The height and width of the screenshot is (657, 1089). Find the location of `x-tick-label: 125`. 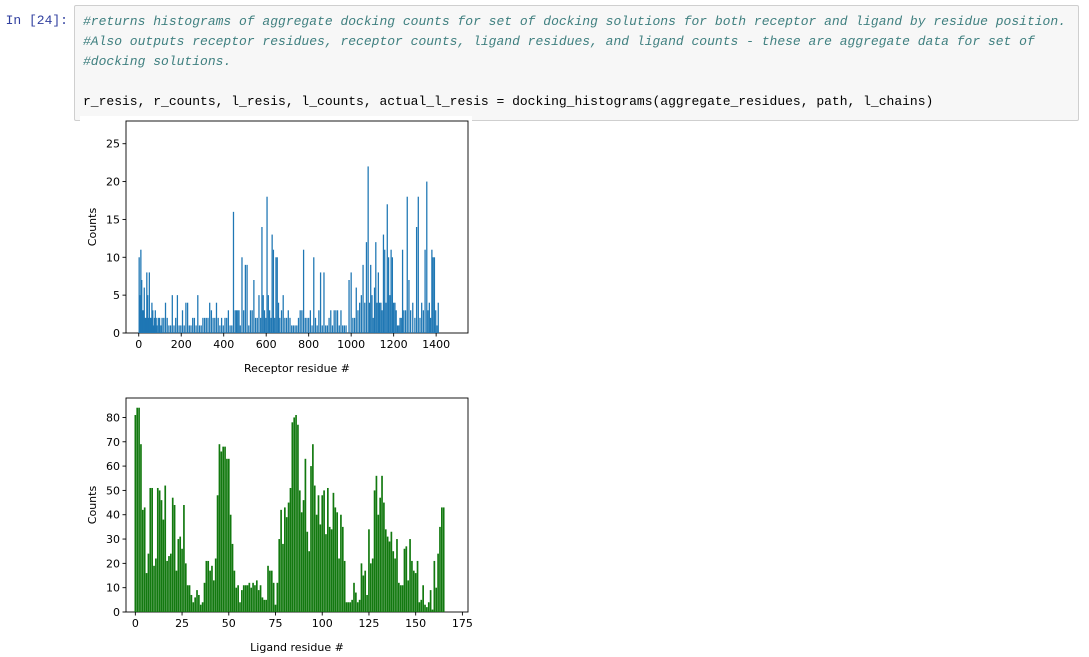

x-tick-label: 125 is located at coordinates (368, 623).